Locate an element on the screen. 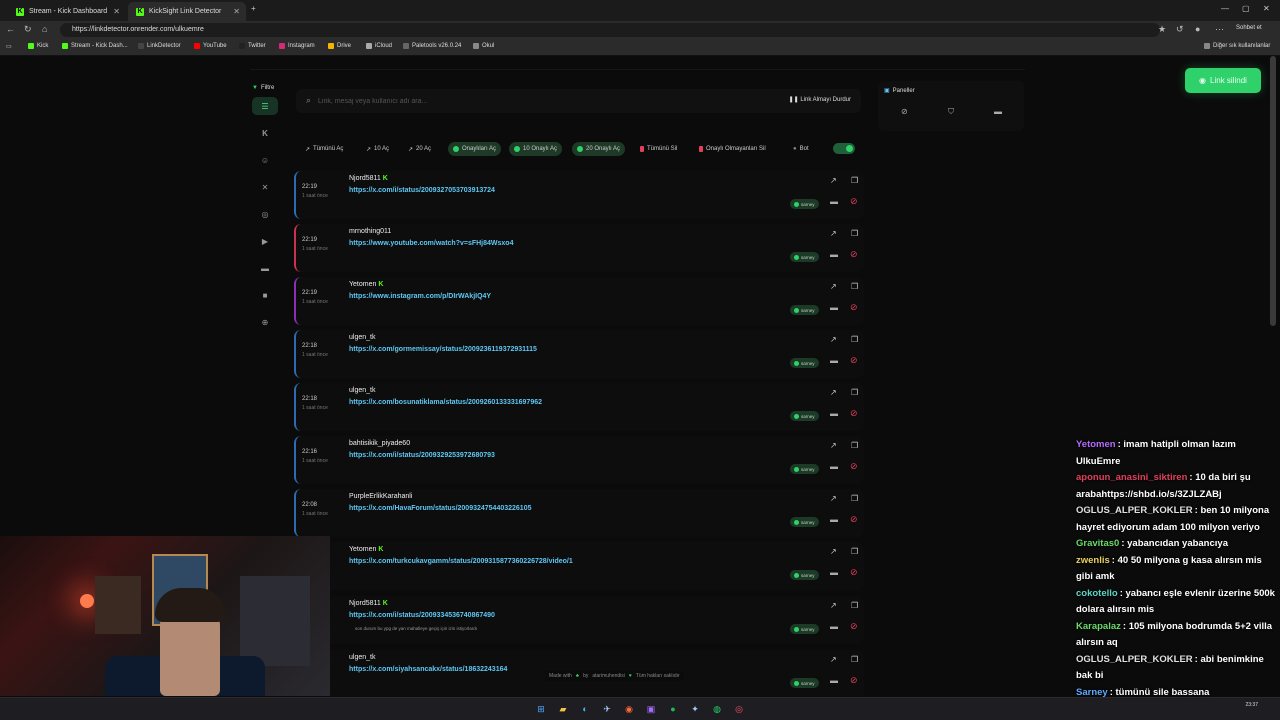  filter-web-button: ⊕ is located at coordinates (265, 322).